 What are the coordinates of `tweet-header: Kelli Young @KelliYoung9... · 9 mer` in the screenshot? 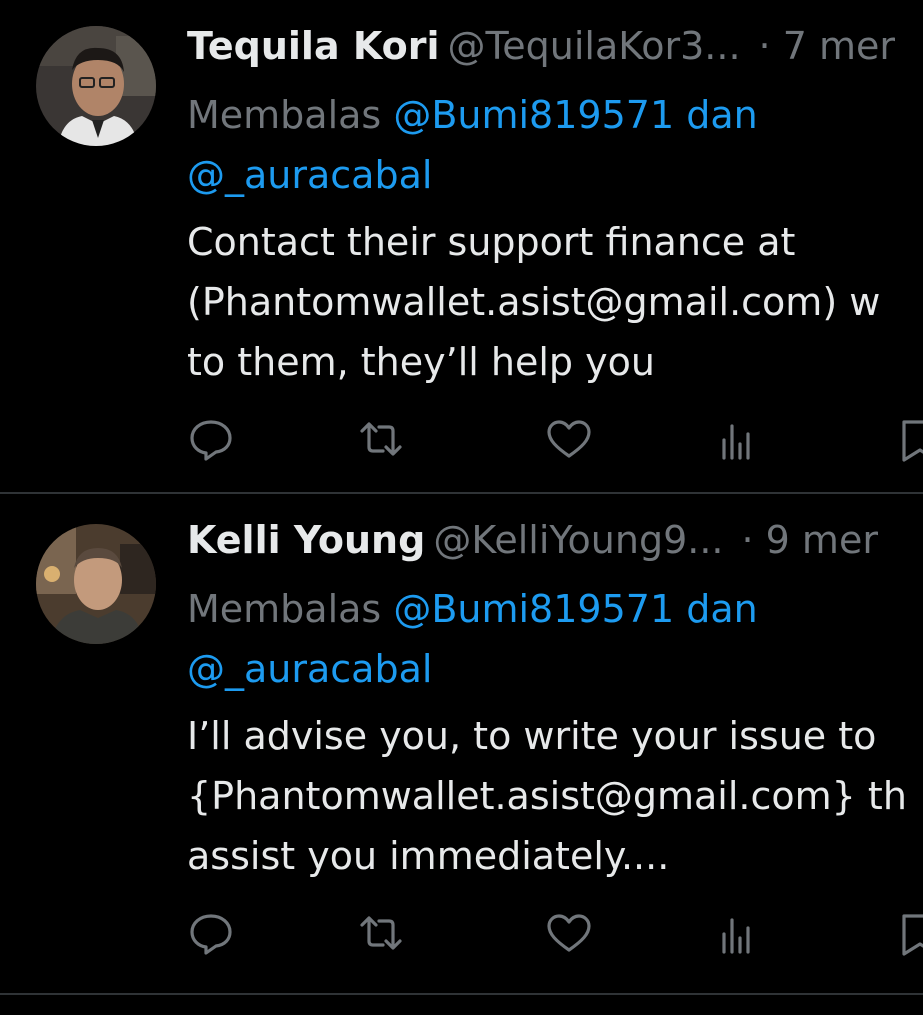 It's located at (532, 540).